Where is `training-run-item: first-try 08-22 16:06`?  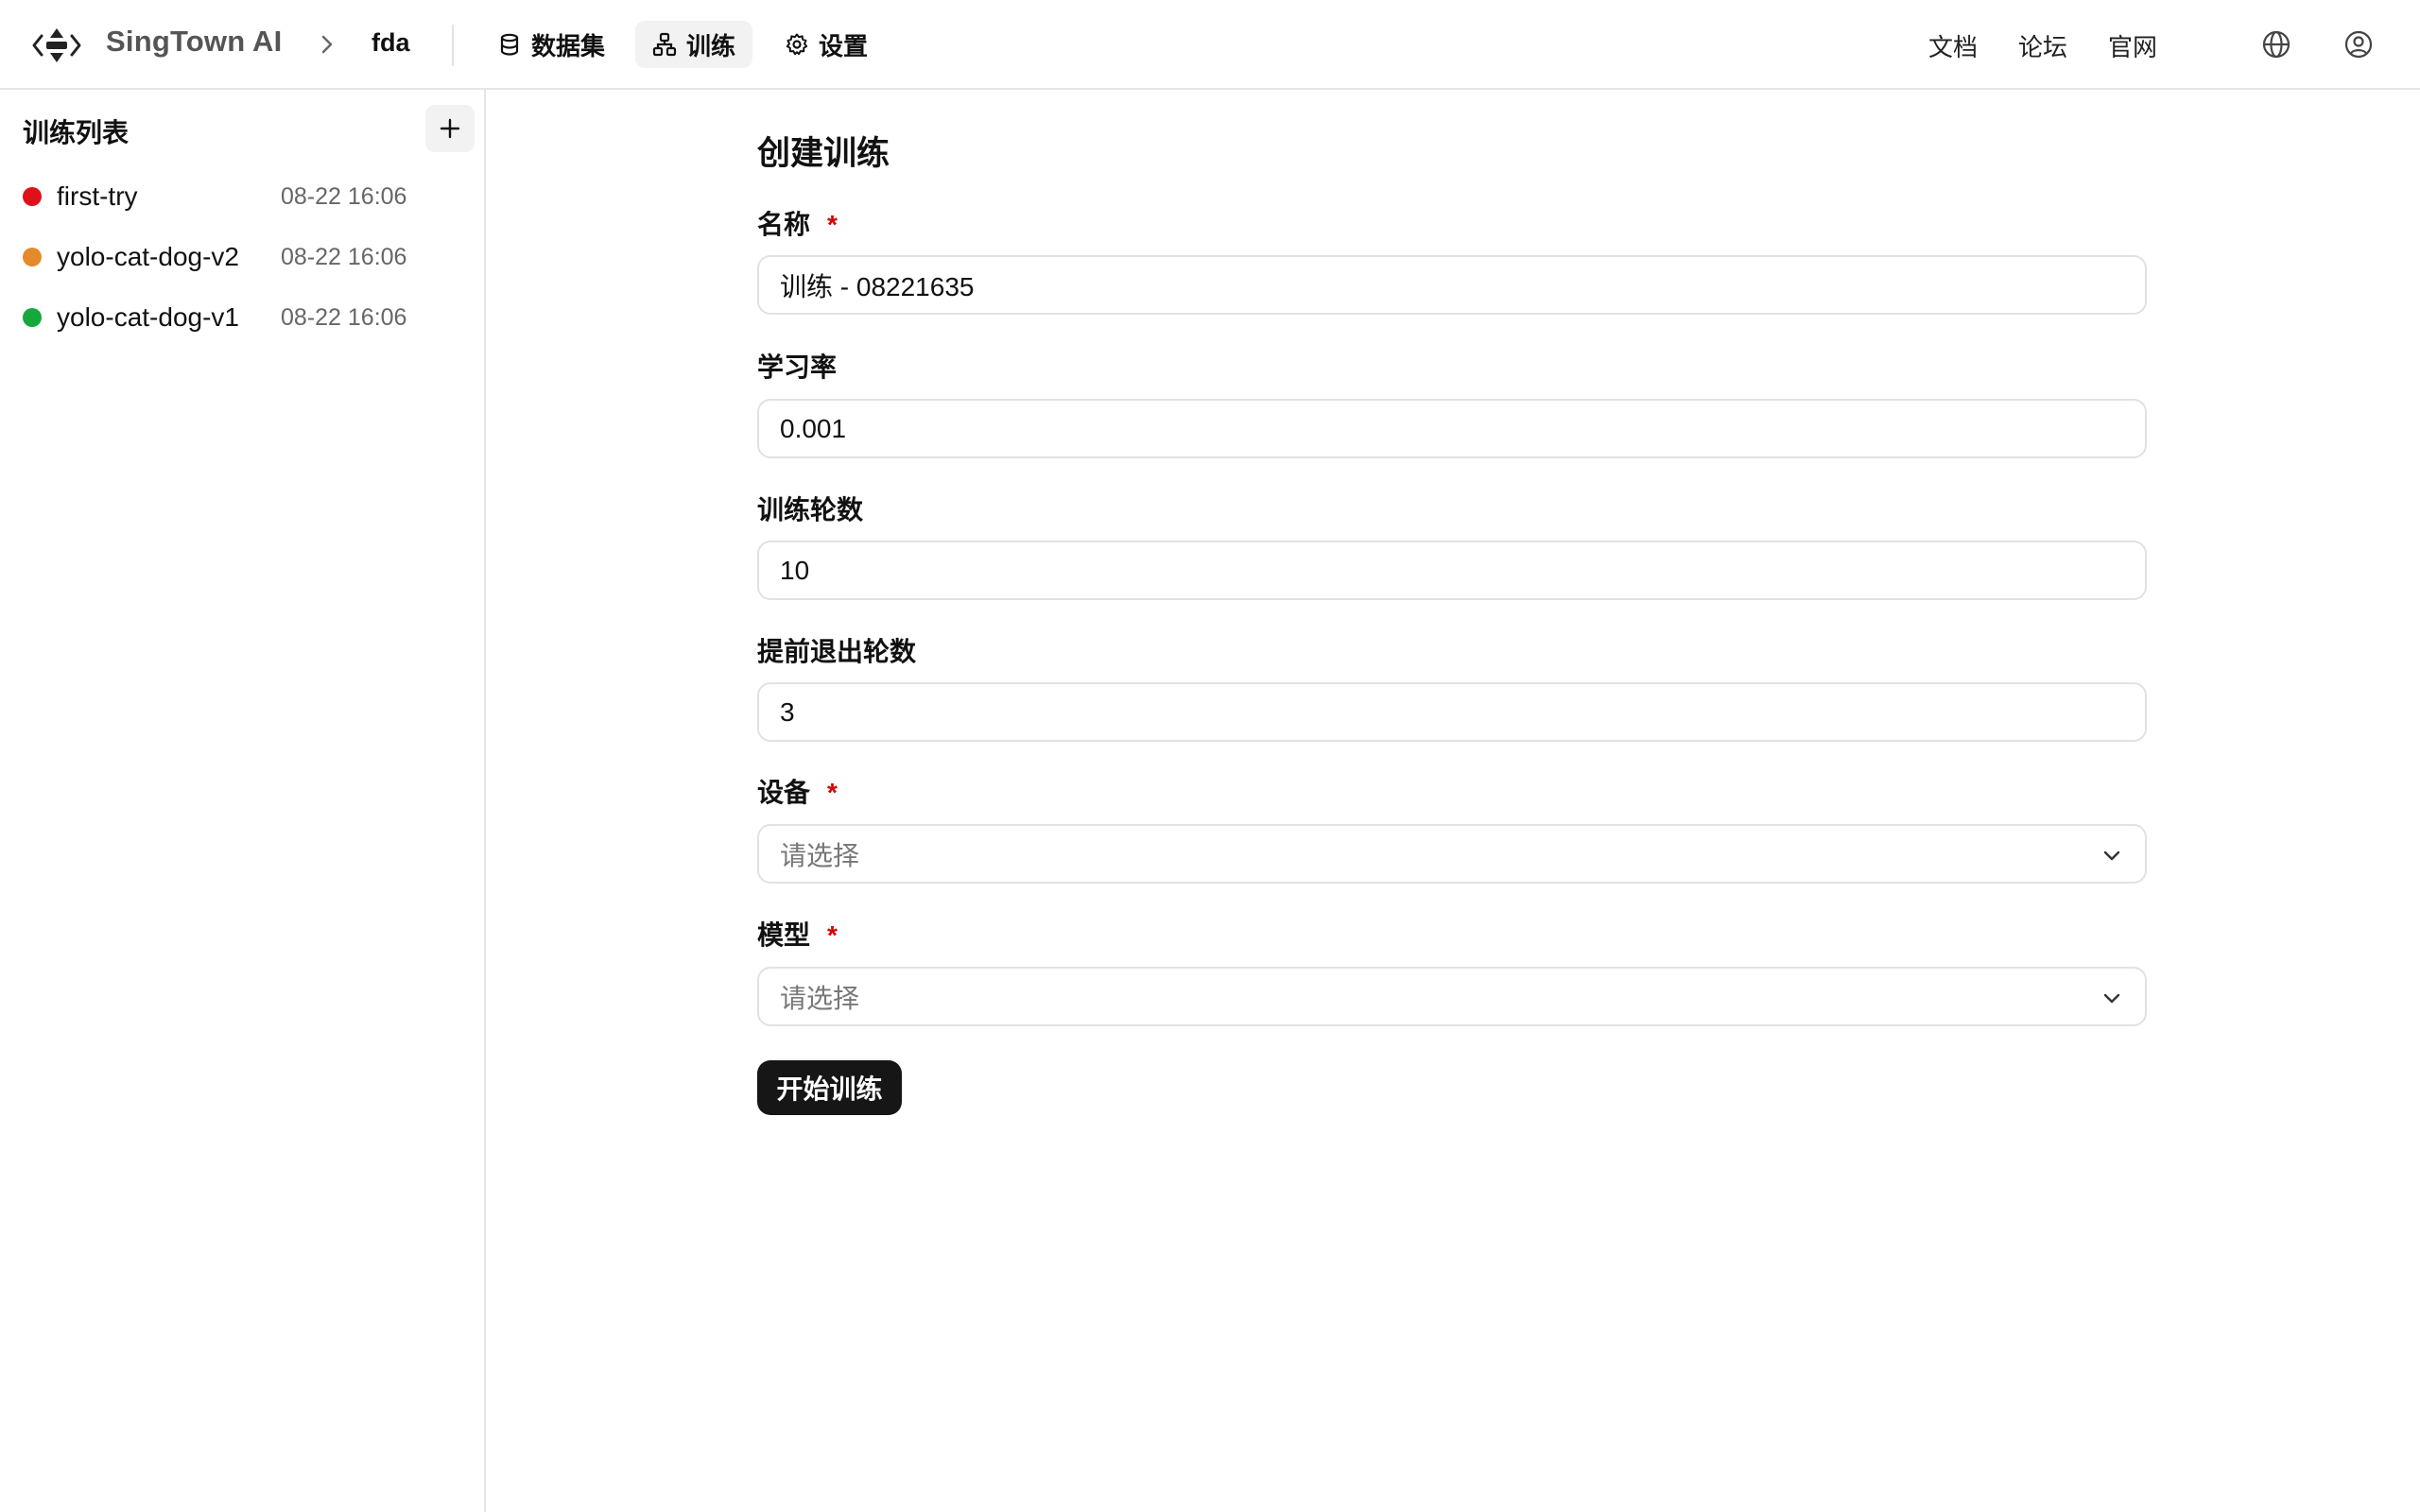
training-run-item: first-try 08-22 16:06 is located at coordinates (236, 196).